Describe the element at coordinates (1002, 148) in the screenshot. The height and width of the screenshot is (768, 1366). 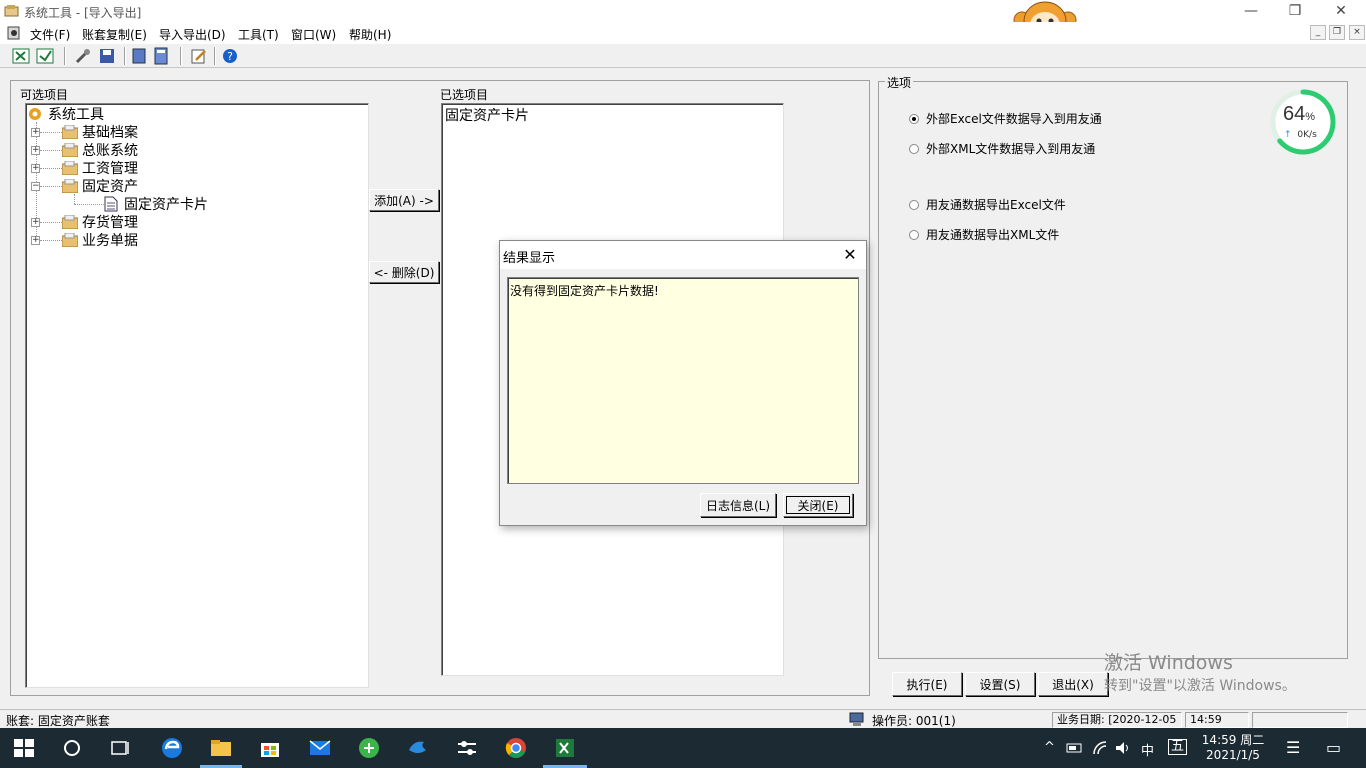
I see `option-xml-import: 外部XML文件数据导入到用友通` at that location.